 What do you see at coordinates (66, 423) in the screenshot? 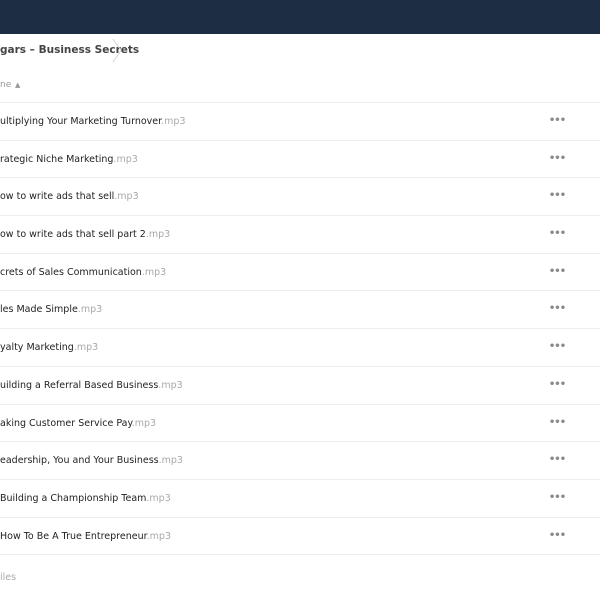
I see `file-basename: aking Customer Service Pay` at bounding box center [66, 423].